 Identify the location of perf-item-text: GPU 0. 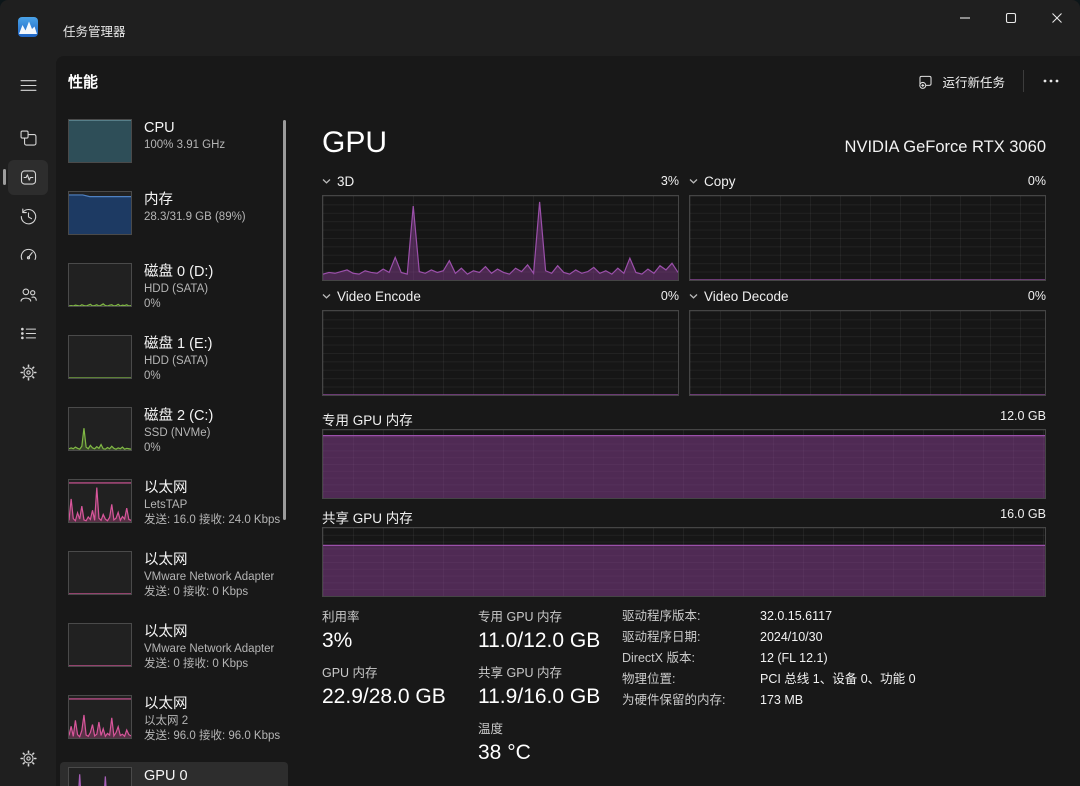
(166, 776).